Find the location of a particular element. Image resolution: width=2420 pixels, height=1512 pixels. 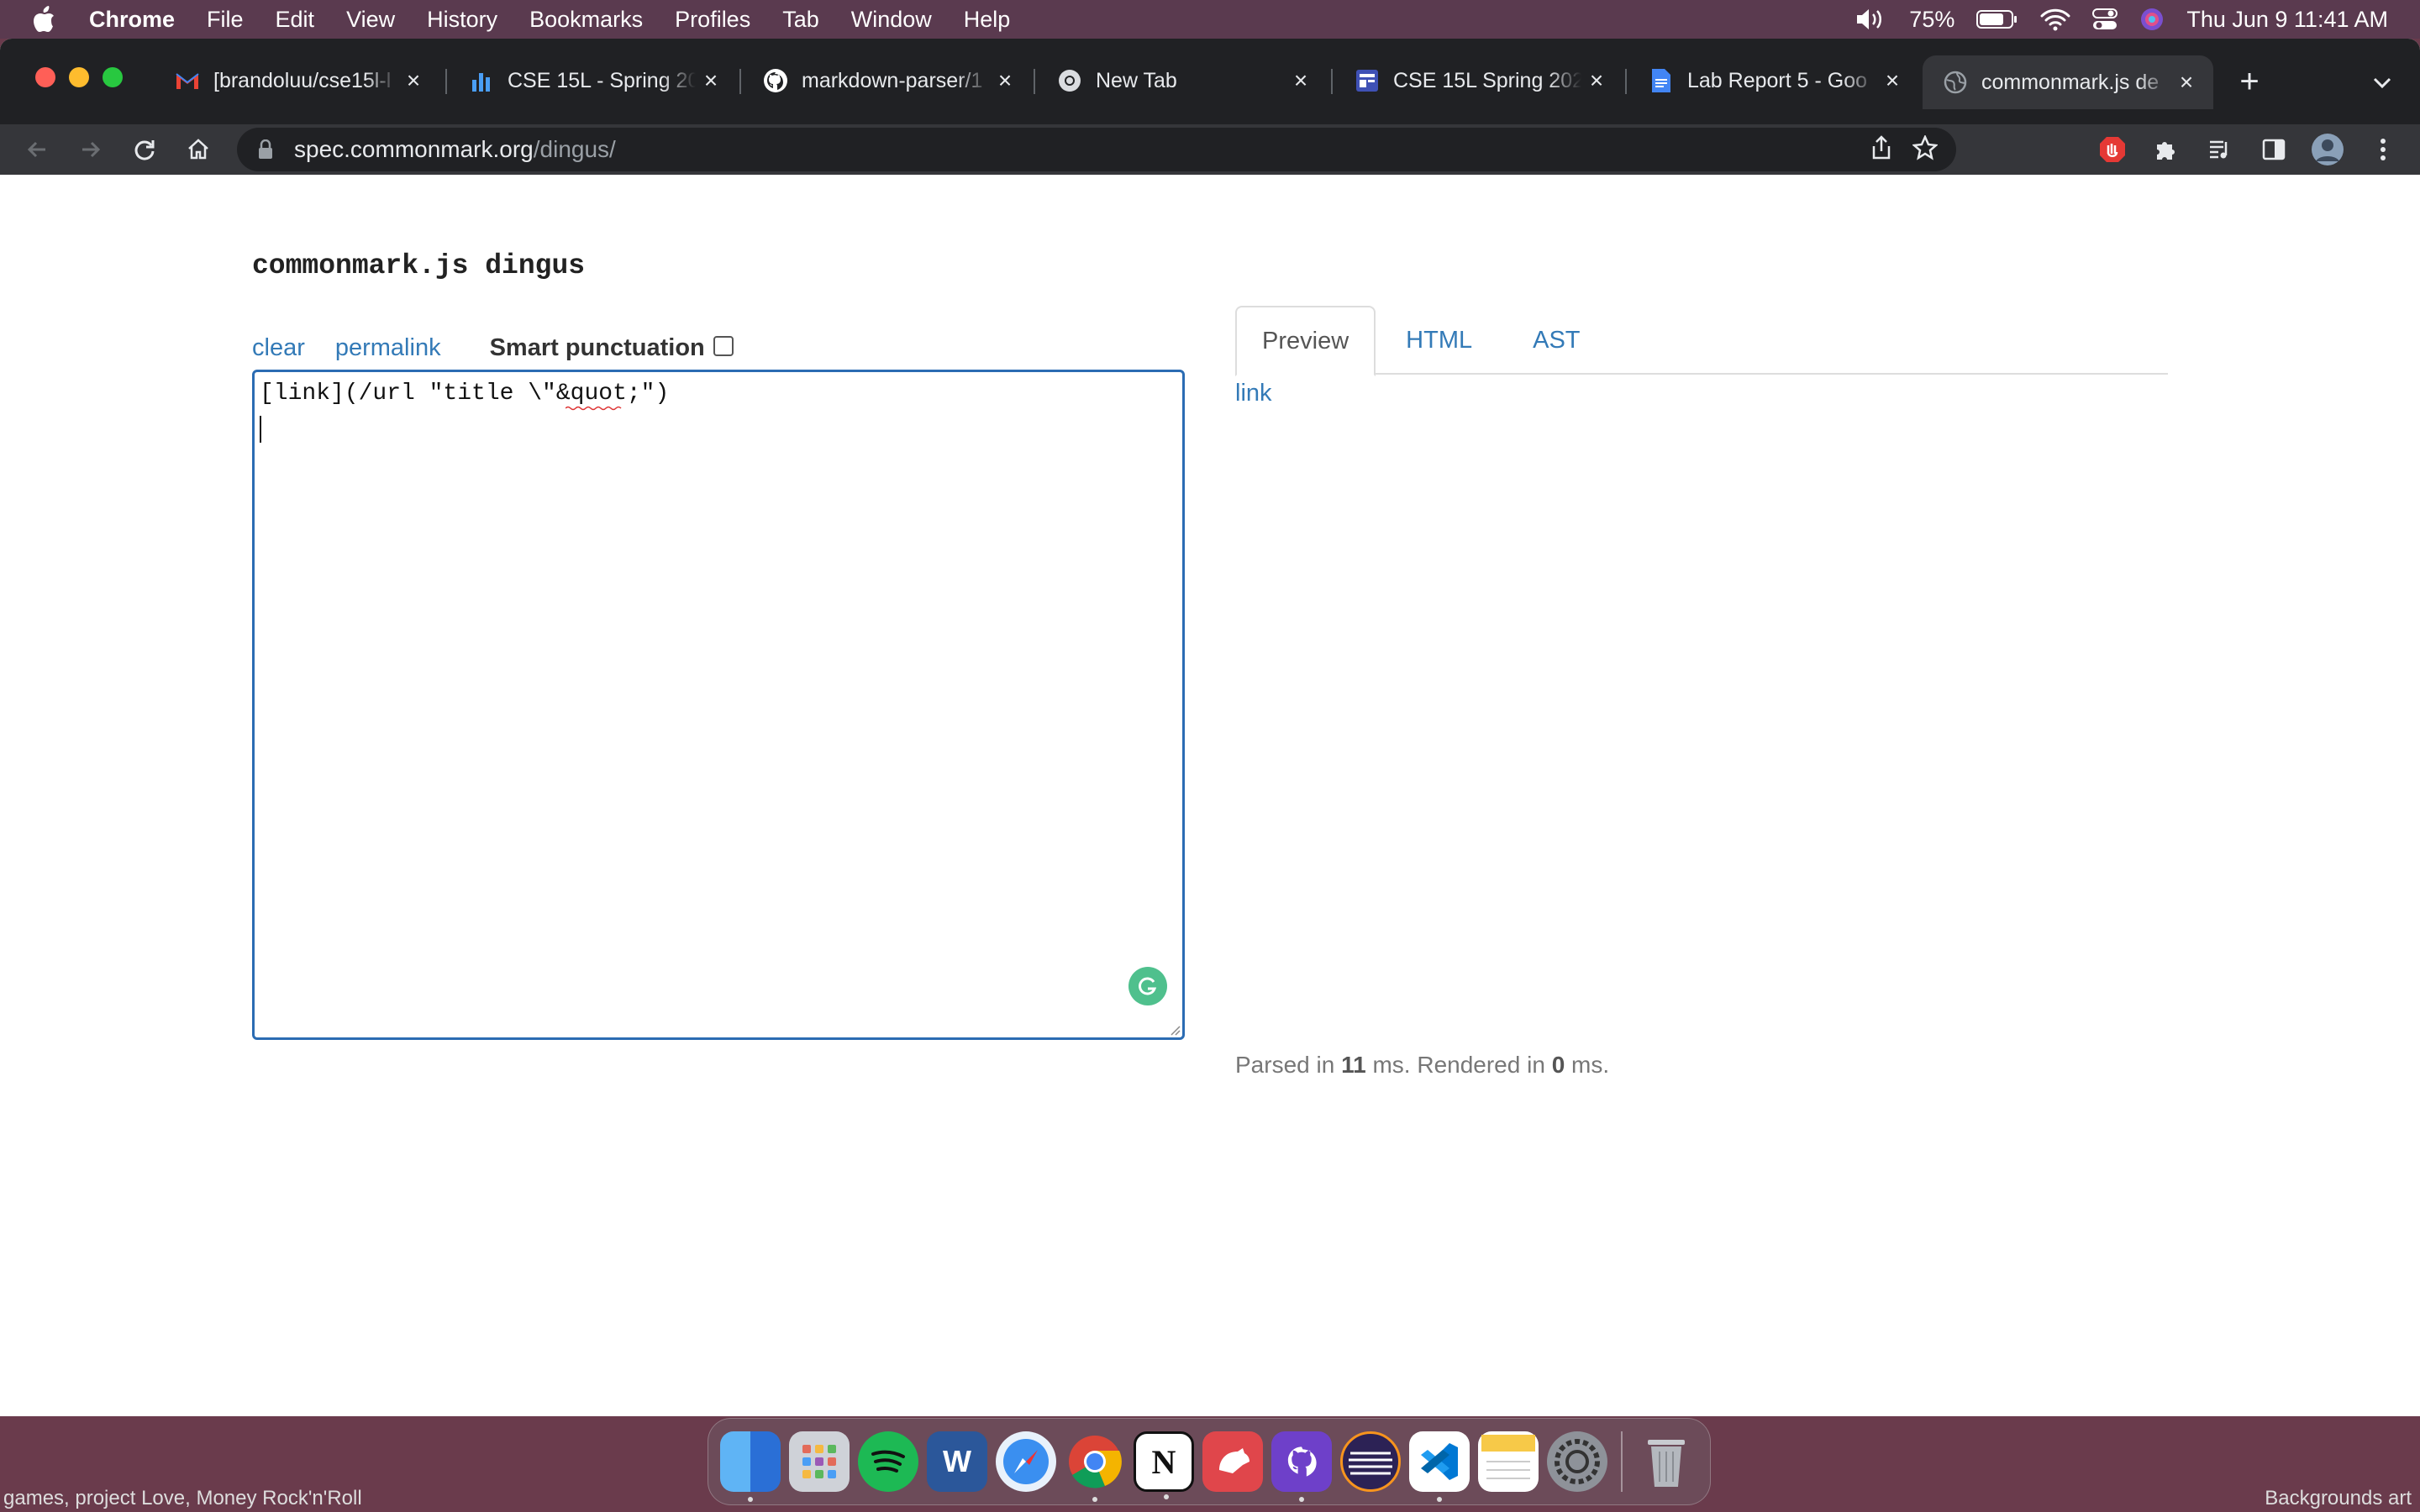

wallpaper-caption-right: Backgrounds art is located at coordinates (2338, 1498).